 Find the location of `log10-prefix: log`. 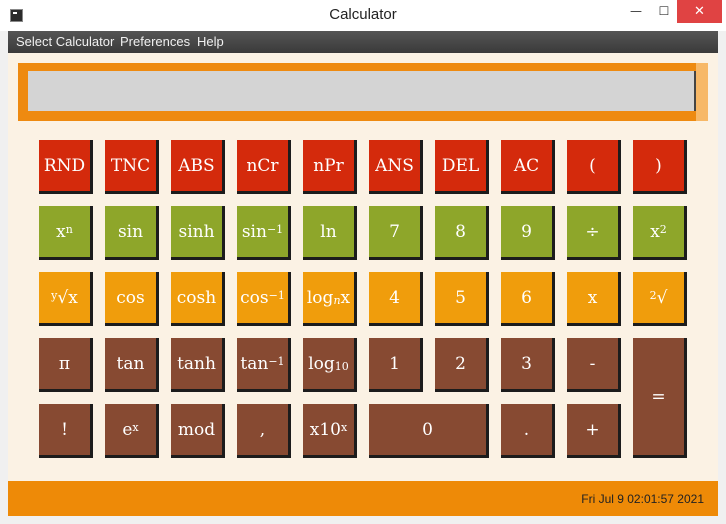

log10-prefix: log is located at coordinates (321, 363).